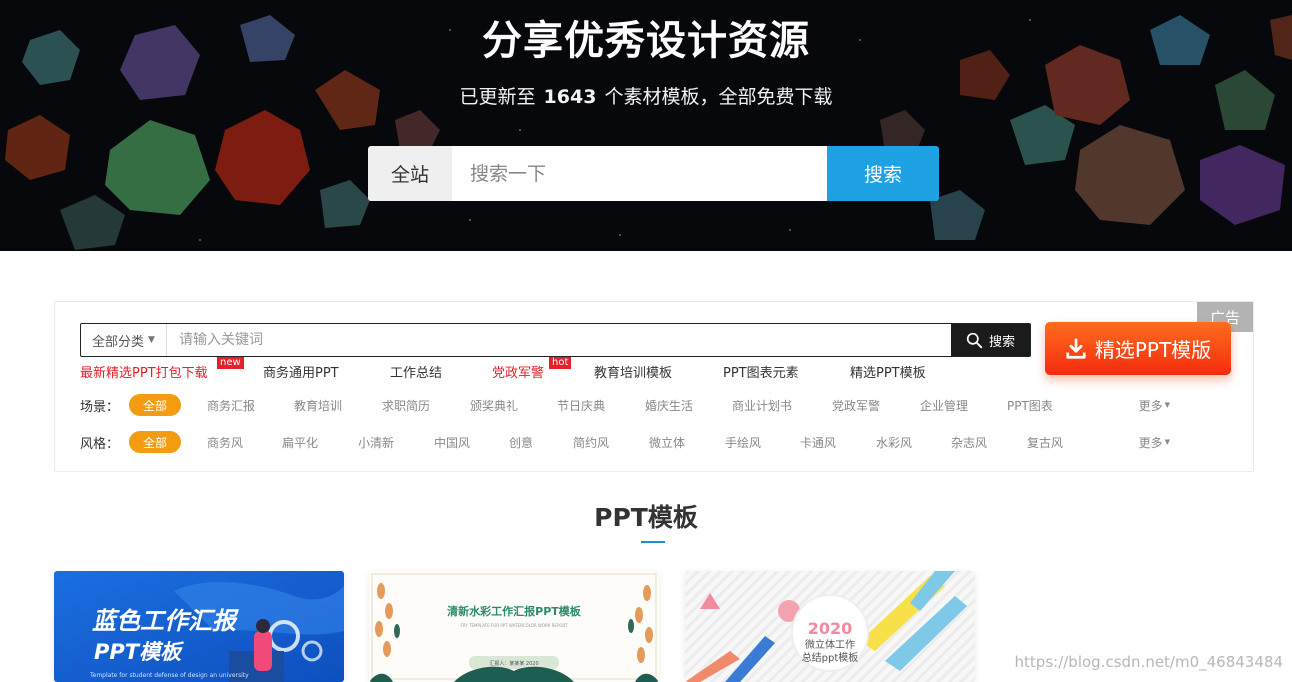 Image resolution: width=1292 pixels, height=682 pixels. I want to click on featured-ppt-label: 精选PPT模版, so click(1153, 350).